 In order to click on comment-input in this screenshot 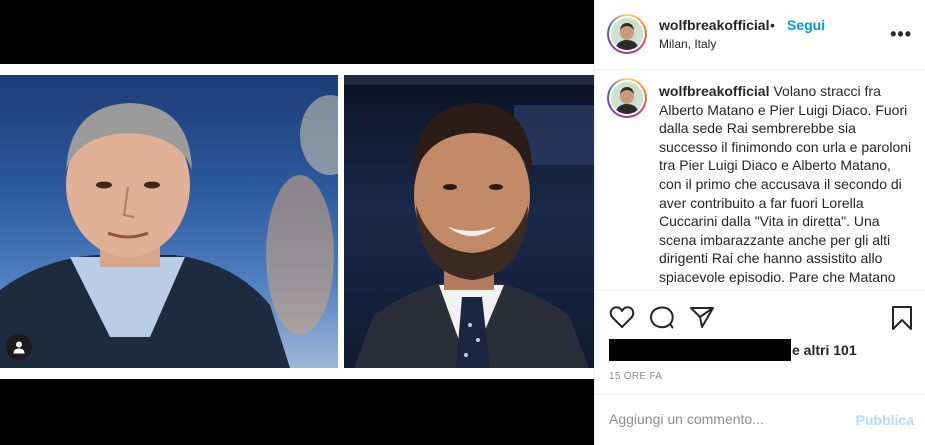, I will do `click(724, 419)`.